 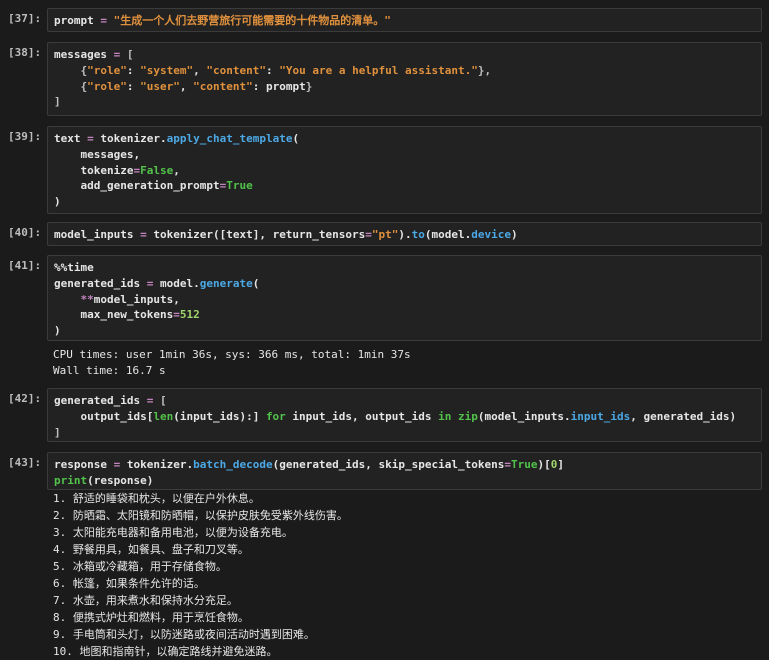 What do you see at coordinates (468, 416) in the screenshot?
I see `keyword-token: zip` at bounding box center [468, 416].